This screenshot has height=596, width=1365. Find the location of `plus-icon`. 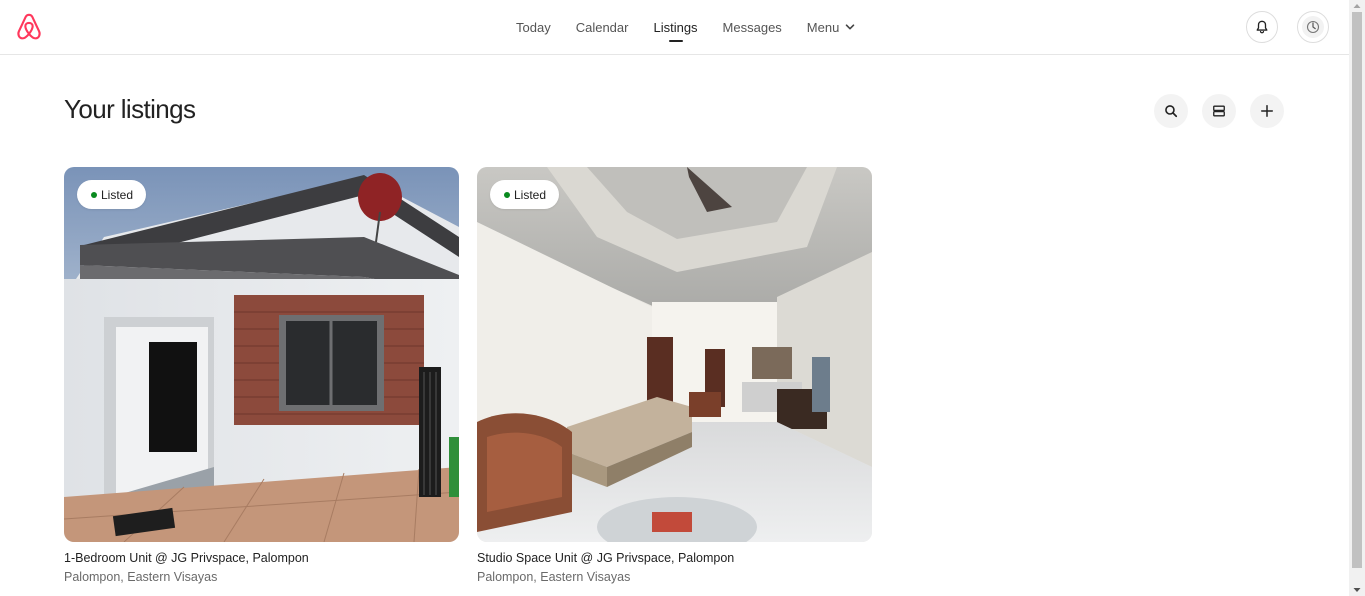

plus-icon is located at coordinates (1267, 111).